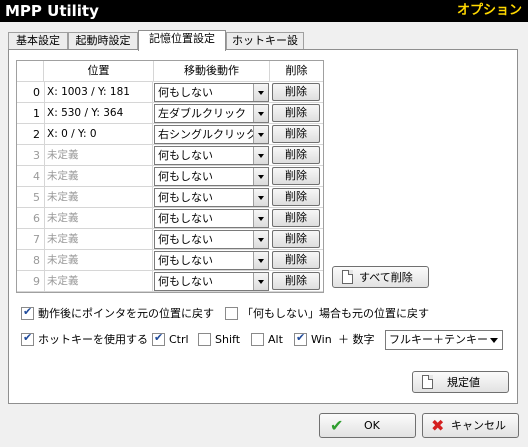 This screenshot has height=447, width=528. I want to click on win-label: Win, so click(321, 339).